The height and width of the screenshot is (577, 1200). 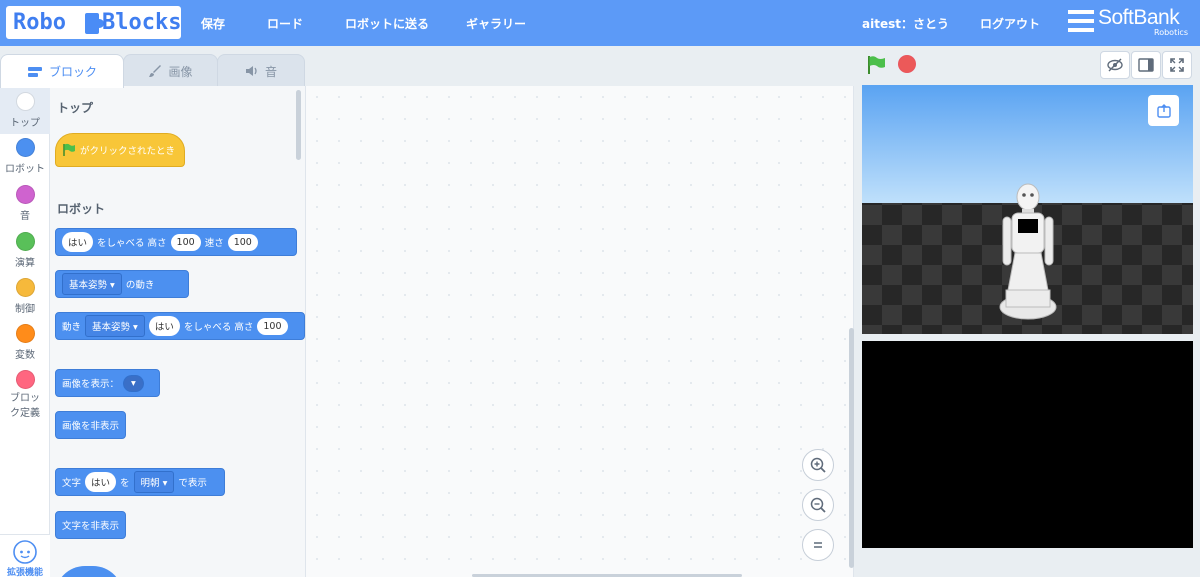 I want to click on display-text-input: はい, so click(x=101, y=482).